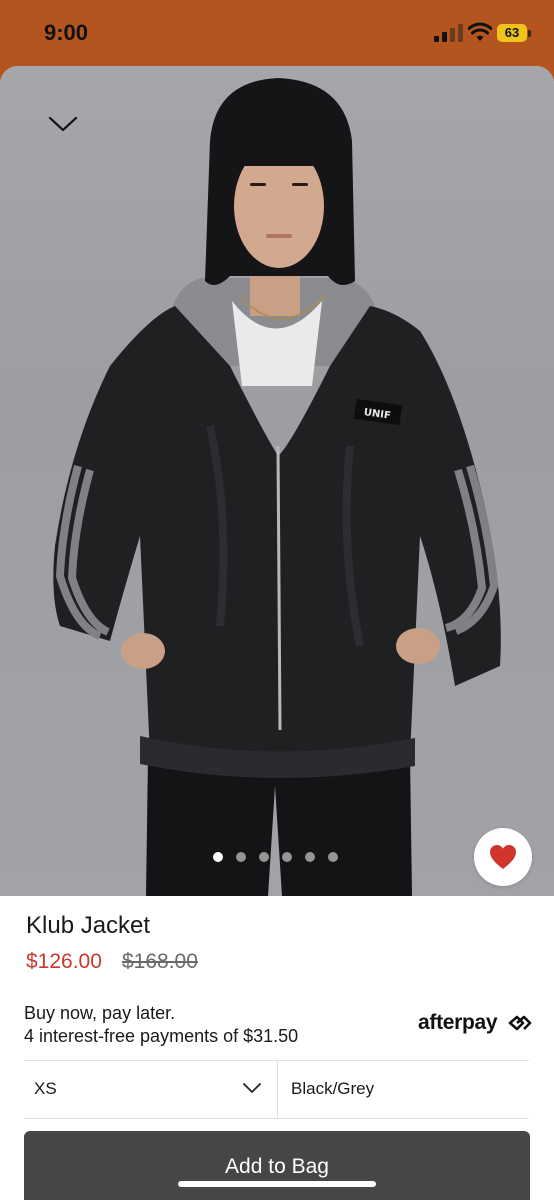  What do you see at coordinates (277, 33) in the screenshot?
I see `status-bar: 9:00 63` at bounding box center [277, 33].